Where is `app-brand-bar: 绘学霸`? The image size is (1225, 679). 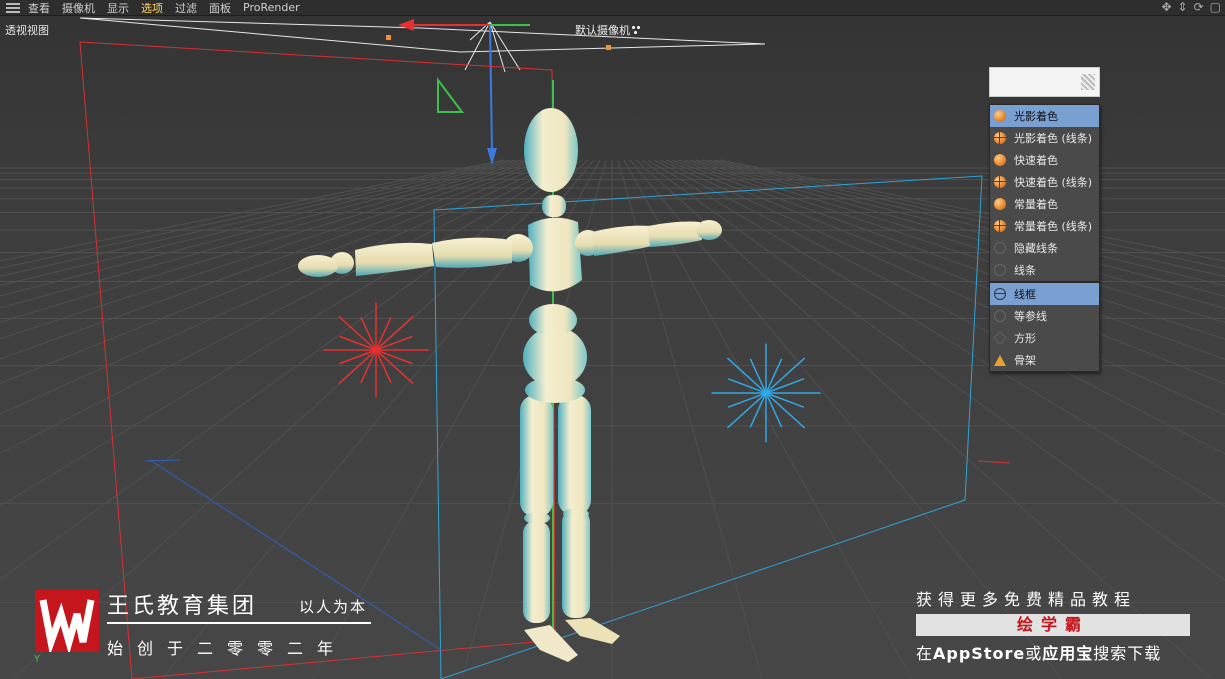 app-brand-bar: 绘学霸 is located at coordinates (1053, 625).